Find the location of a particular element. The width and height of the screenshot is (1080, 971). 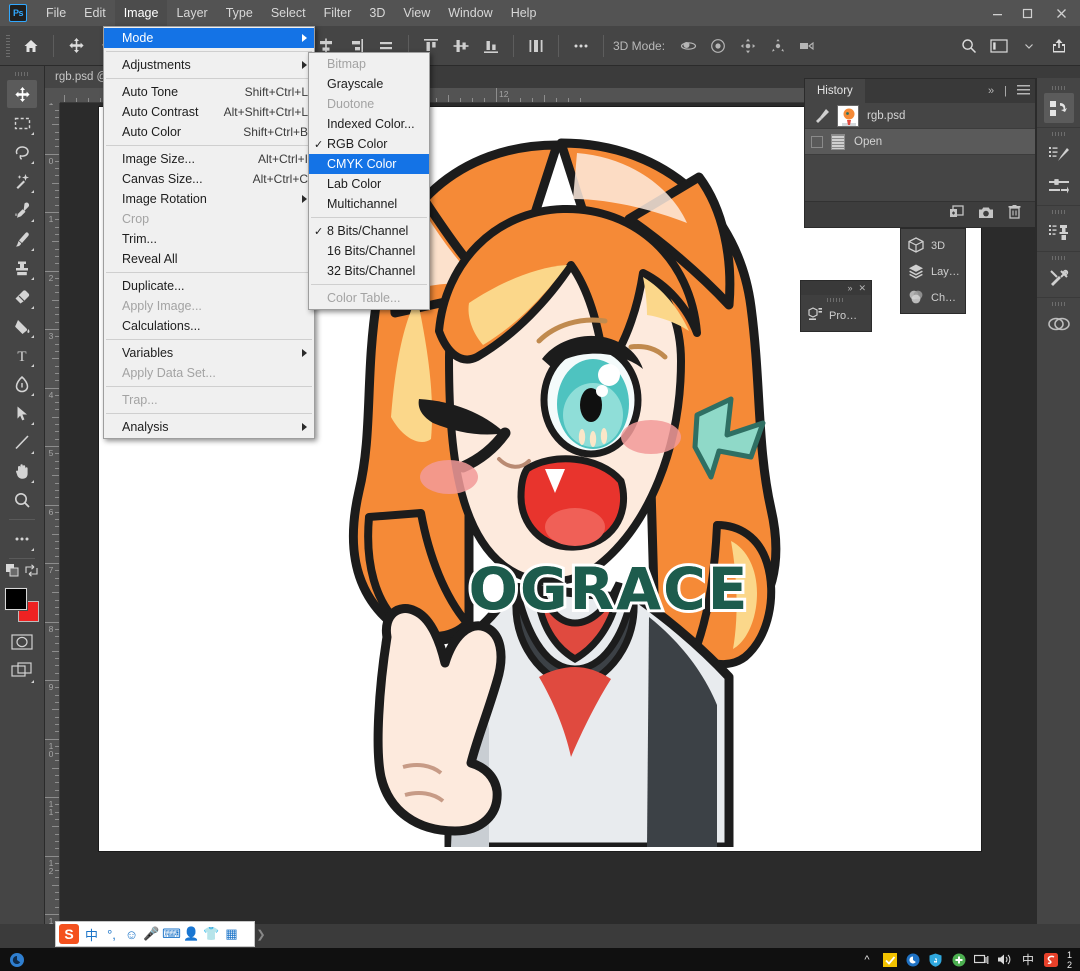

menu-layer: Layer is located at coordinates (191, 13).